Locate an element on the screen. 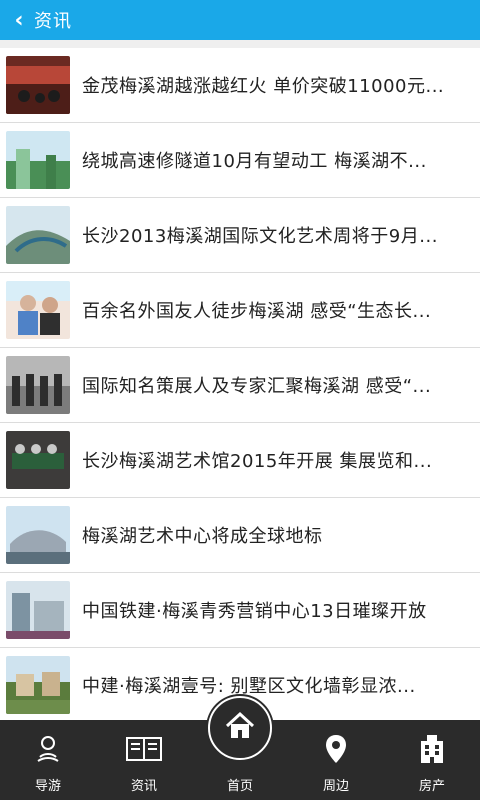 Image resolution: width=480 pixels, height=800 pixels. chevron-left-icon: ‹ is located at coordinates (19, 20).